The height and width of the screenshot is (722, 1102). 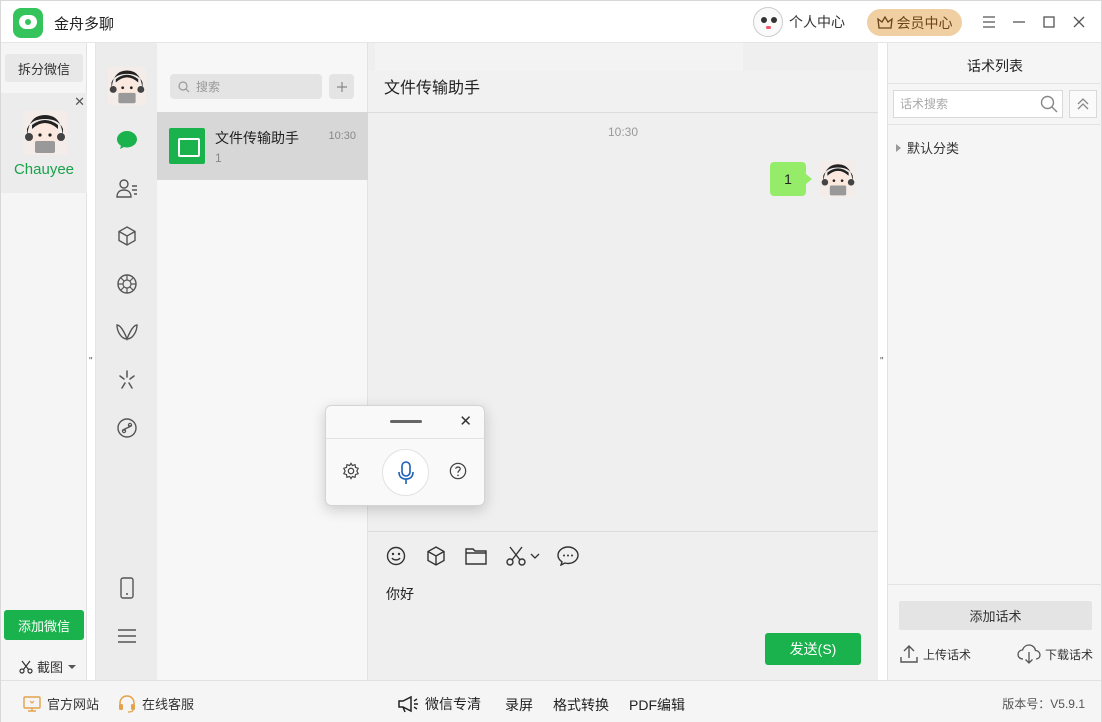 I want to click on message-composer: 你好 发送(S), so click(x=623, y=605).